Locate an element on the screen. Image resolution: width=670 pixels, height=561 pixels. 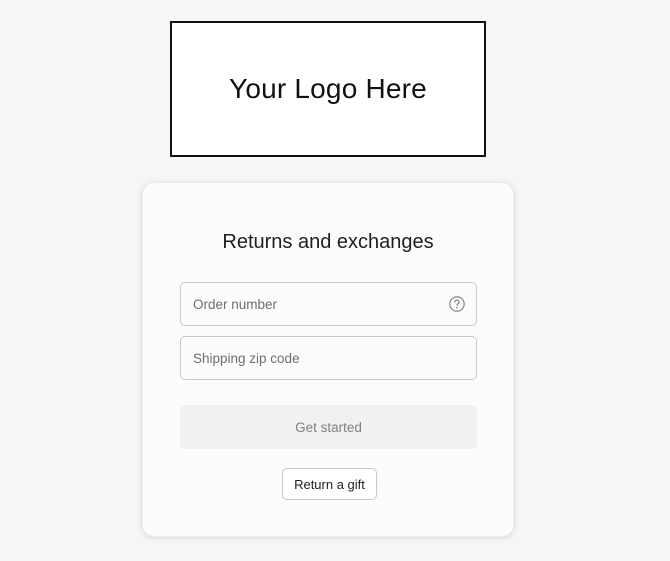
order-number-field is located at coordinates (328, 304).